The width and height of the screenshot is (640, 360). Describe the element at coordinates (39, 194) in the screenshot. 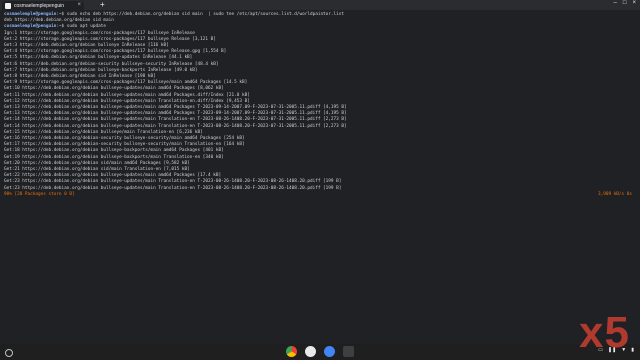

I see `progress-status-left: 98% [20 Packages store 0 B]` at that location.